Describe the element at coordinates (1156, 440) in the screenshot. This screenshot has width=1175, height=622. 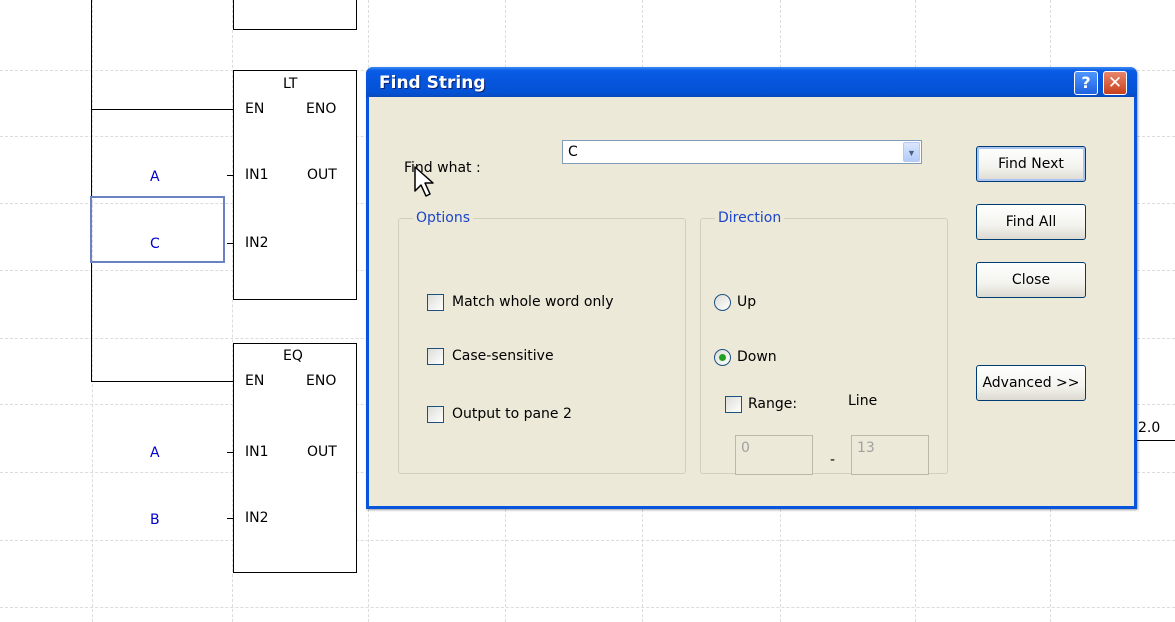
I see `output-wire` at that location.